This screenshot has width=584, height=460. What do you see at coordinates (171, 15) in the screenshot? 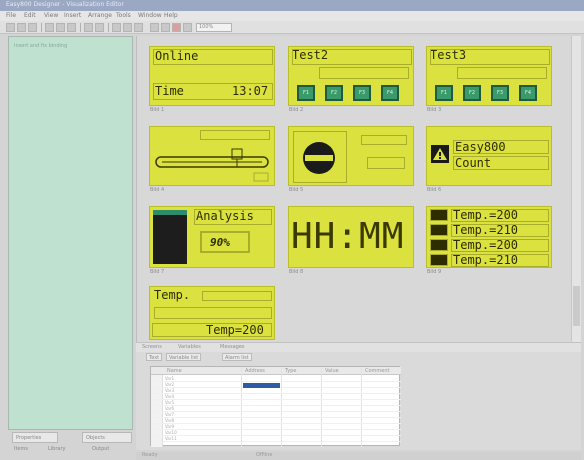
I see `menu-help: Help` at bounding box center [171, 15].